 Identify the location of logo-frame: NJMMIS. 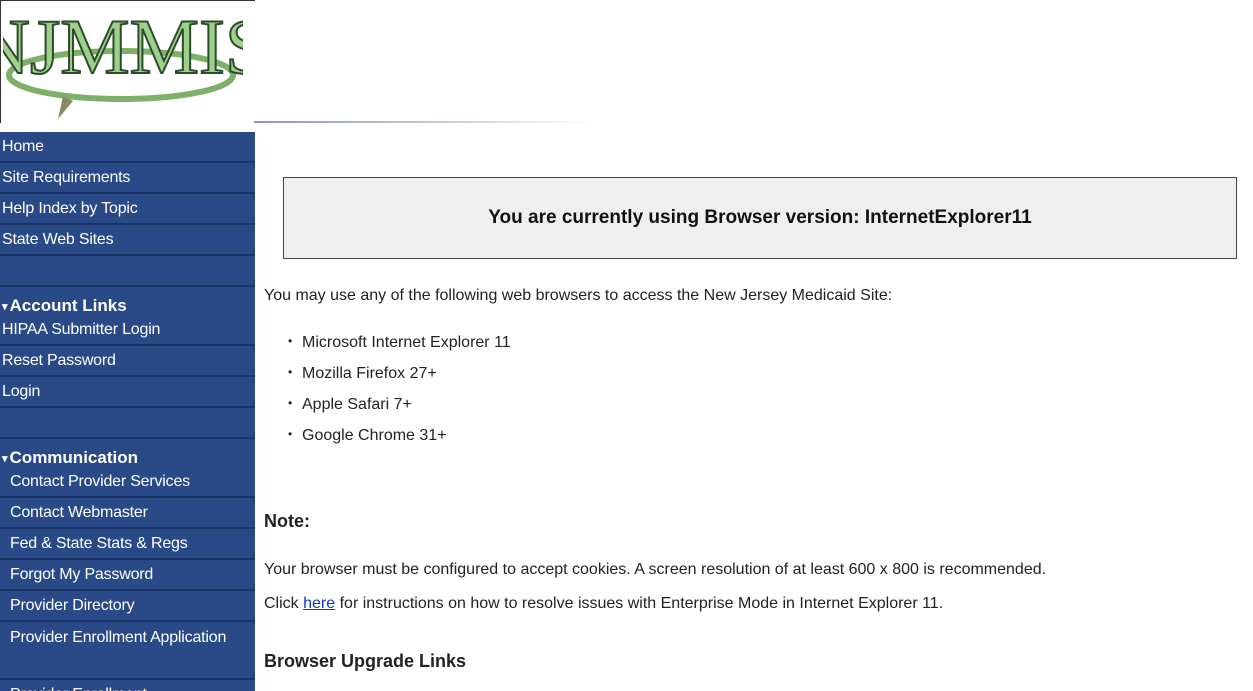
(127, 61).